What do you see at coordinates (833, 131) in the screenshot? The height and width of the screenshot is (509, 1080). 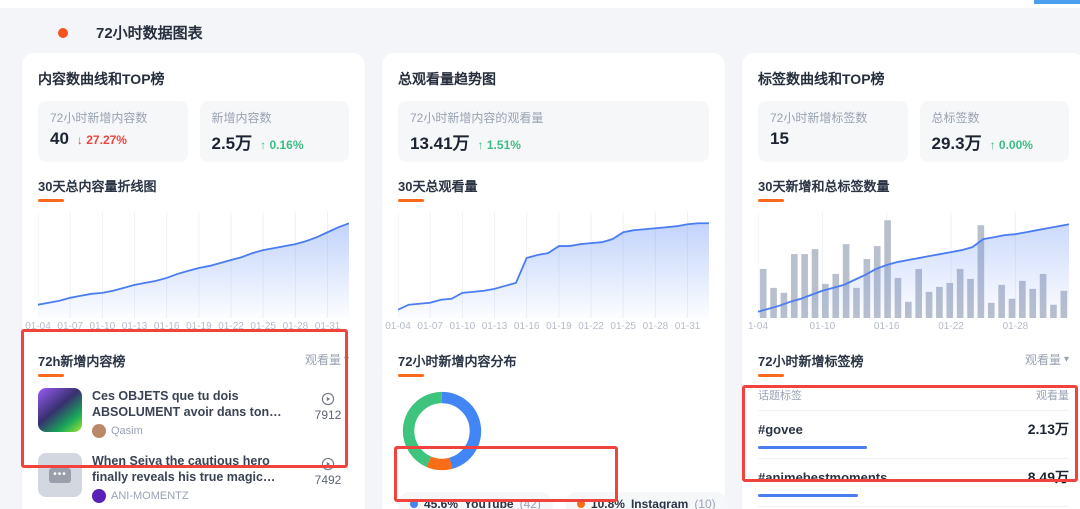 I see `stat-new-tags-72h: 72小时新增标签数 15` at bounding box center [833, 131].